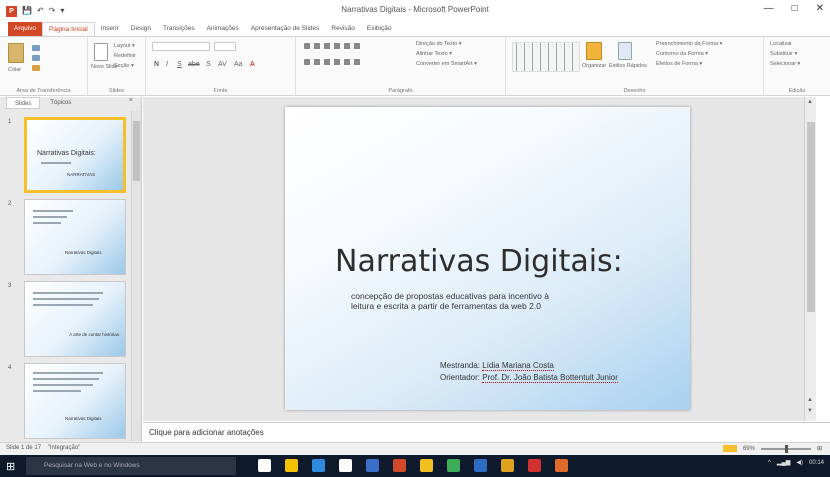  Describe the element at coordinates (179, 29) in the screenshot. I see `tab-transitions: Transições` at that location.